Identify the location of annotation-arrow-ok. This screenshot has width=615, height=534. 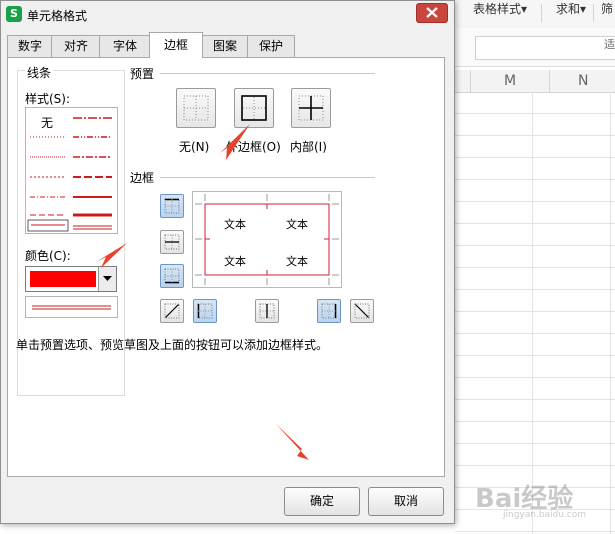
(292, 442).